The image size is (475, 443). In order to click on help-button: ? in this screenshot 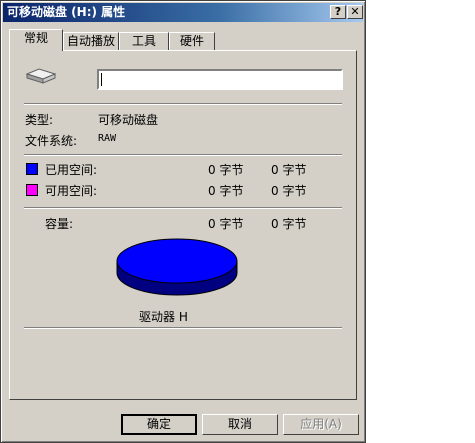, I will do `click(338, 12)`.